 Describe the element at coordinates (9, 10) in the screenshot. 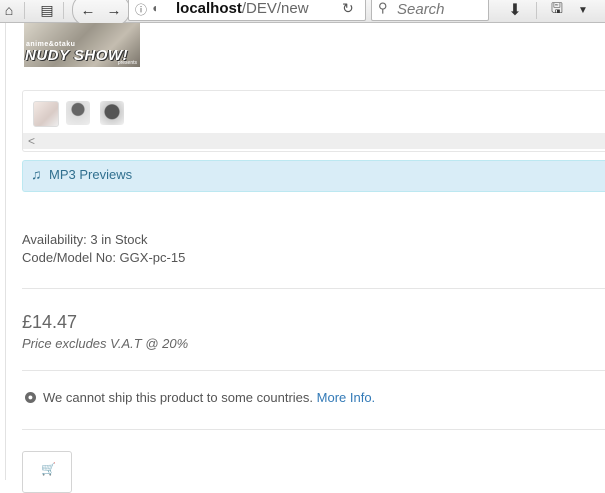

I see `home-icon: ⌂` at that location.